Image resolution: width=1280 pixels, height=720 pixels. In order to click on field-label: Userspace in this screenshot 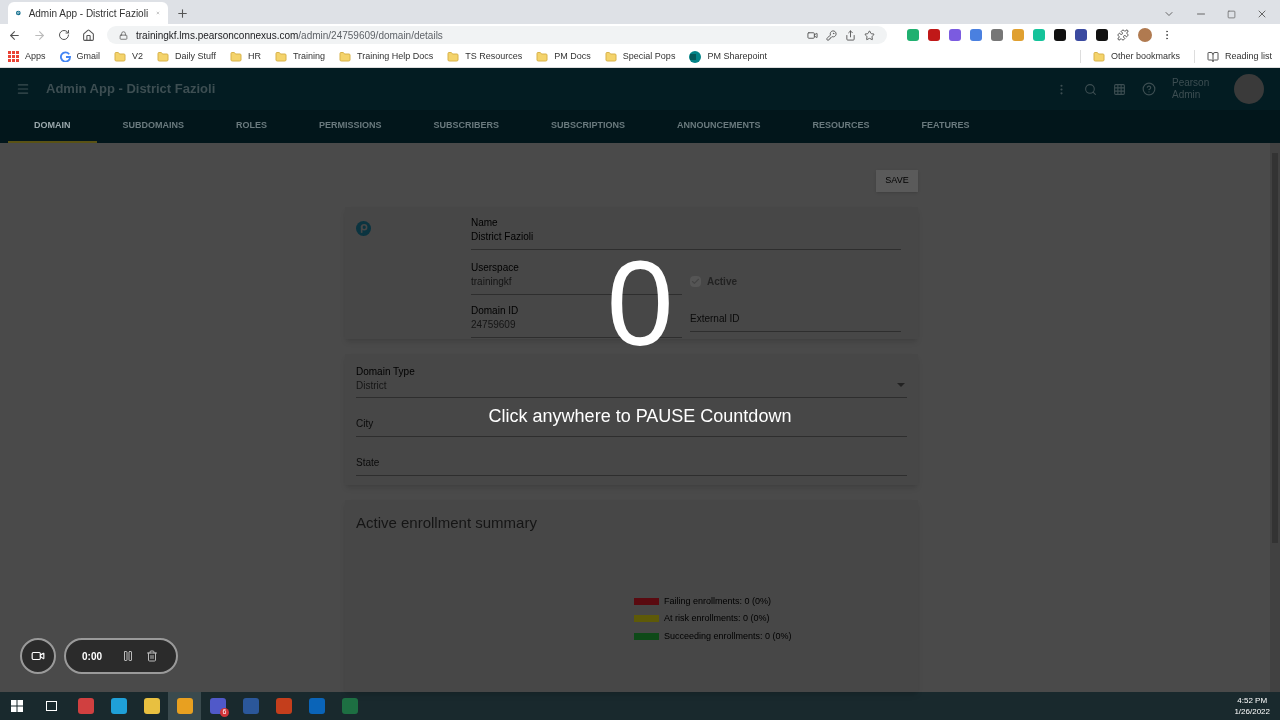, I will do `click(495, 268)`.